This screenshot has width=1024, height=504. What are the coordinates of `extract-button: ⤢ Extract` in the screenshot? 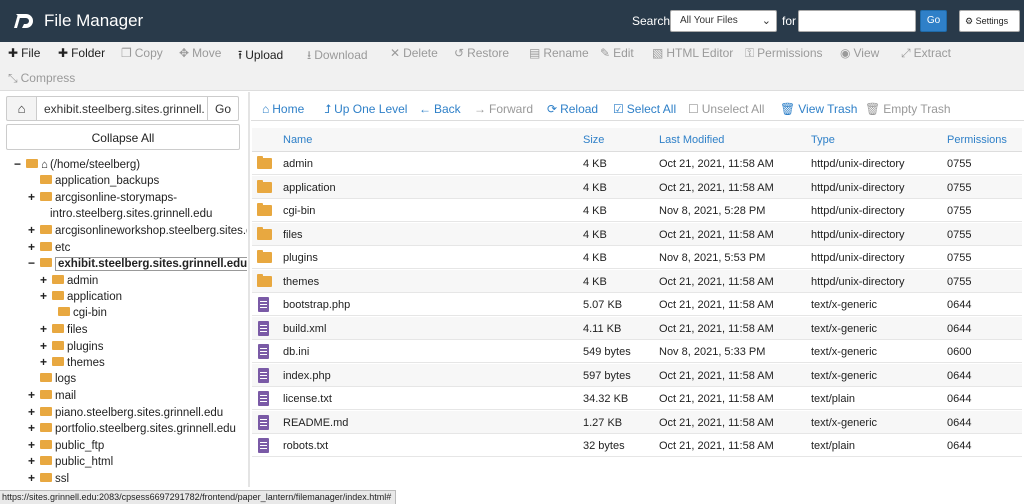 It's located at (926, 53).